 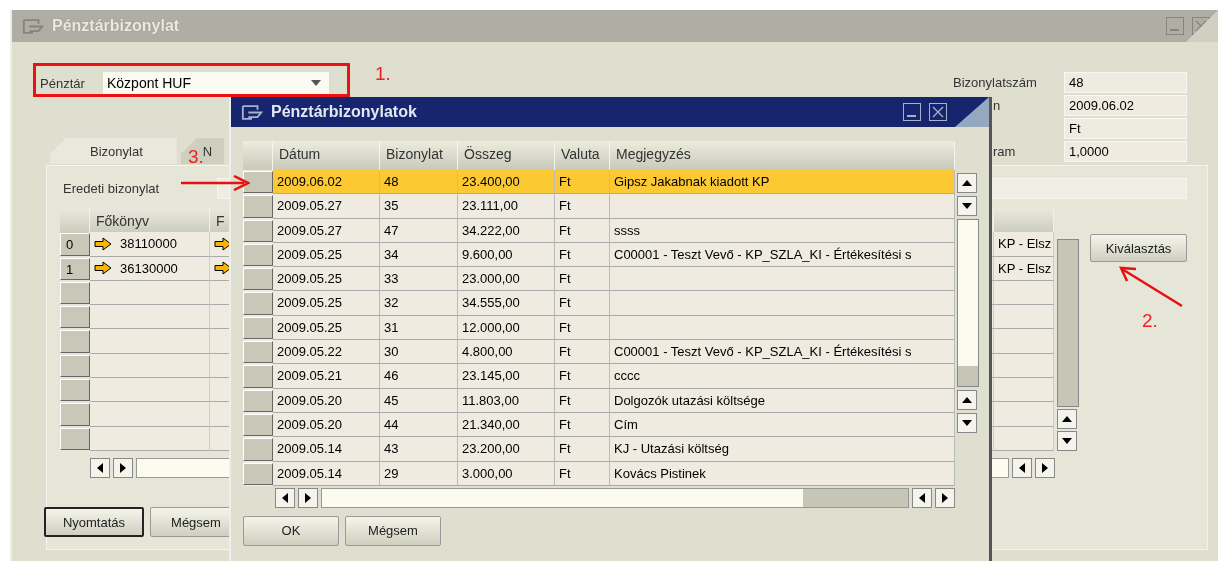 What do you see at coordinates (1004, 151) in the screenshot?
I see `field-label: ram` at bounding box center [1004, 151].